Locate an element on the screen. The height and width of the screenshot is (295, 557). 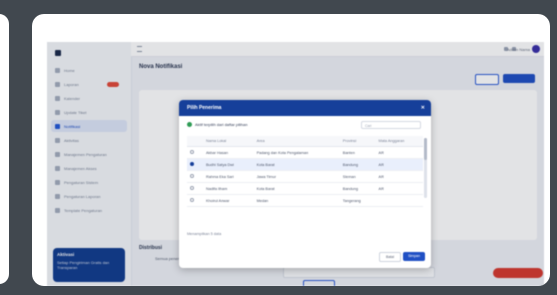
table-cell is located at coordinates (399, 200).